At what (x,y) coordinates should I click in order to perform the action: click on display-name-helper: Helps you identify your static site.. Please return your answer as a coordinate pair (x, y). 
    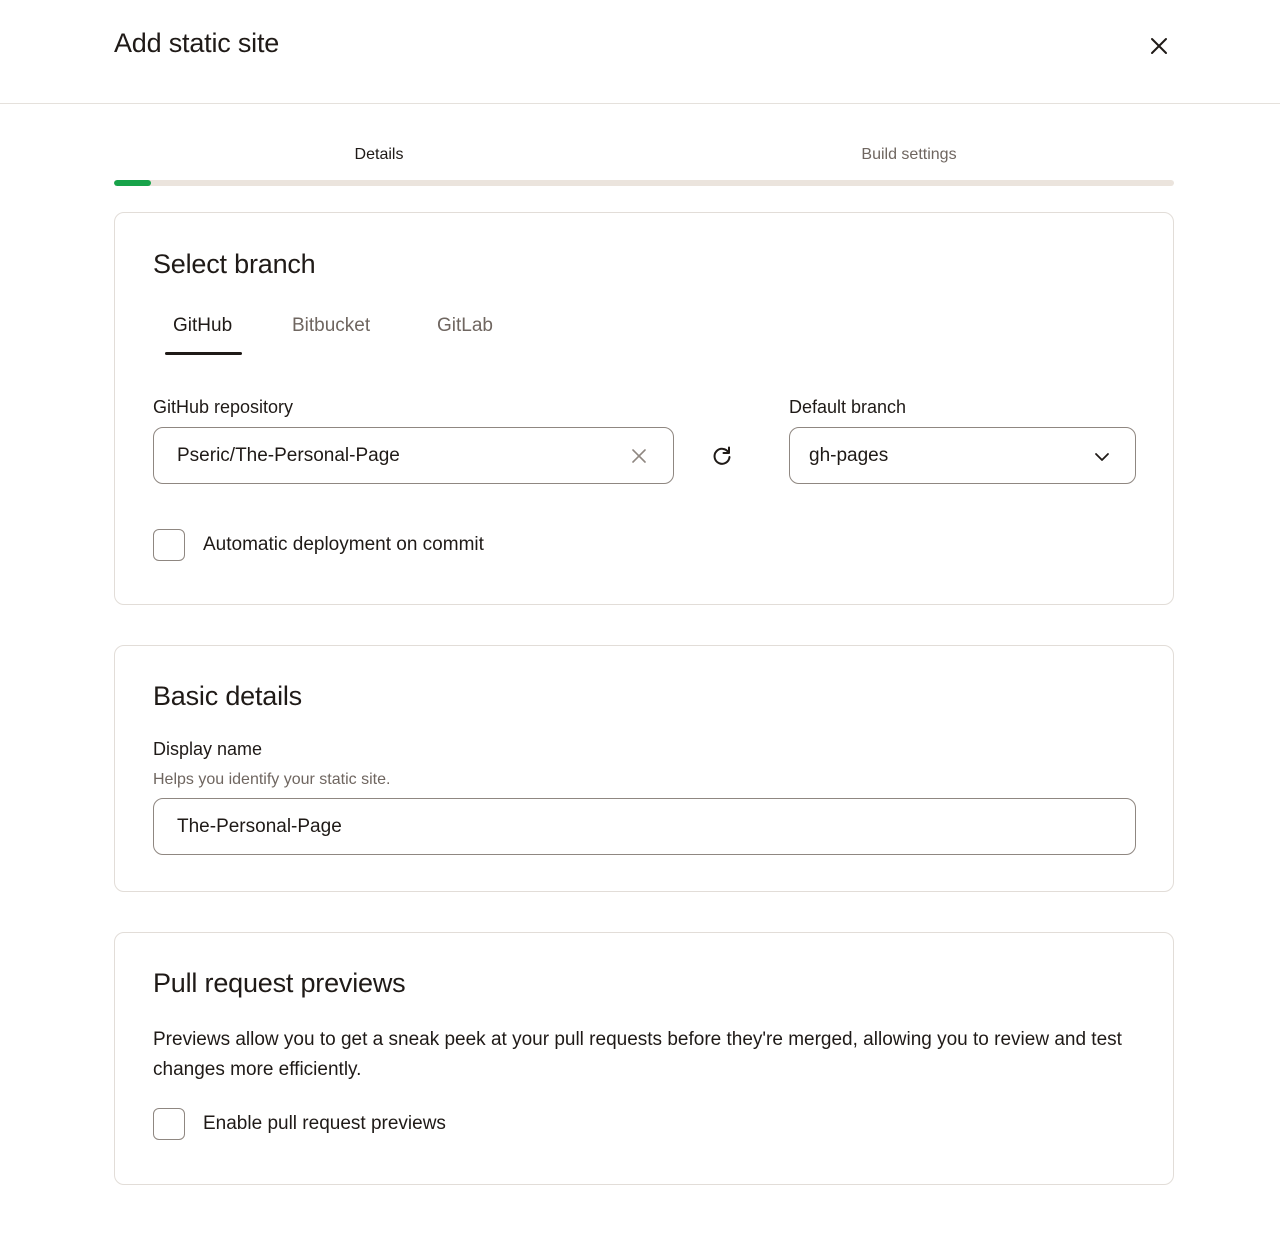
    Looking at the image, I should click on (272, 779).